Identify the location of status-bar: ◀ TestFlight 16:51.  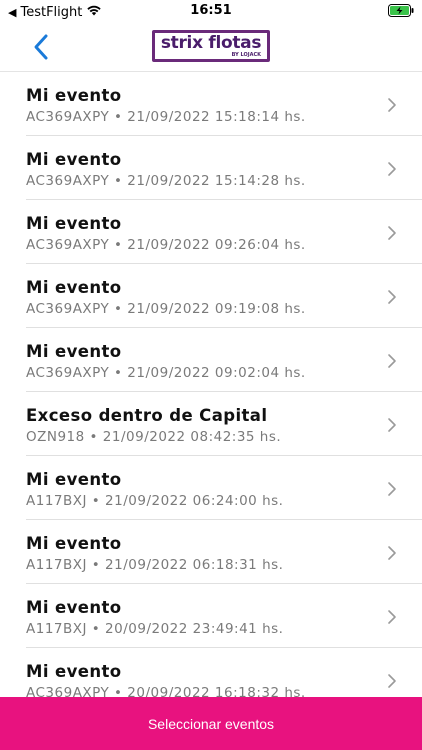
(211, 11).